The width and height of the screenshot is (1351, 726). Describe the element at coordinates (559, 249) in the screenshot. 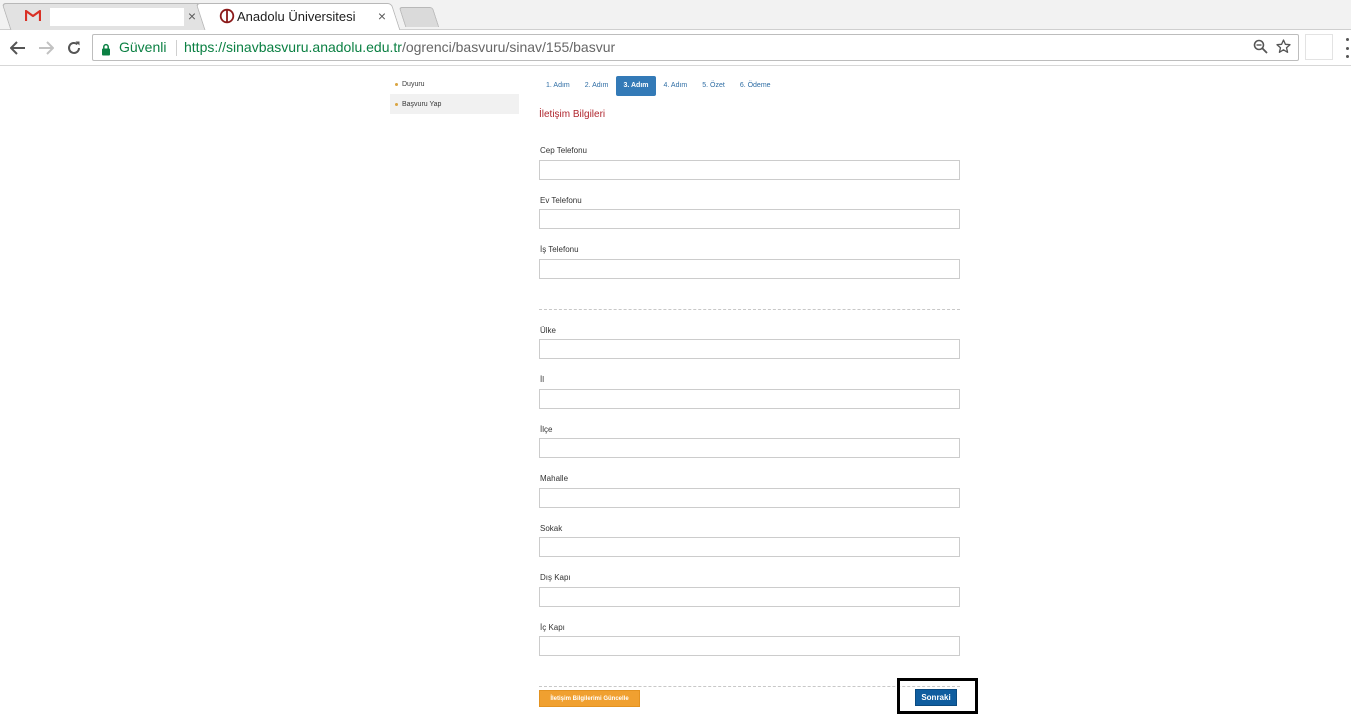

I see `is-telefonu-label: İş Telefonu` at that location.